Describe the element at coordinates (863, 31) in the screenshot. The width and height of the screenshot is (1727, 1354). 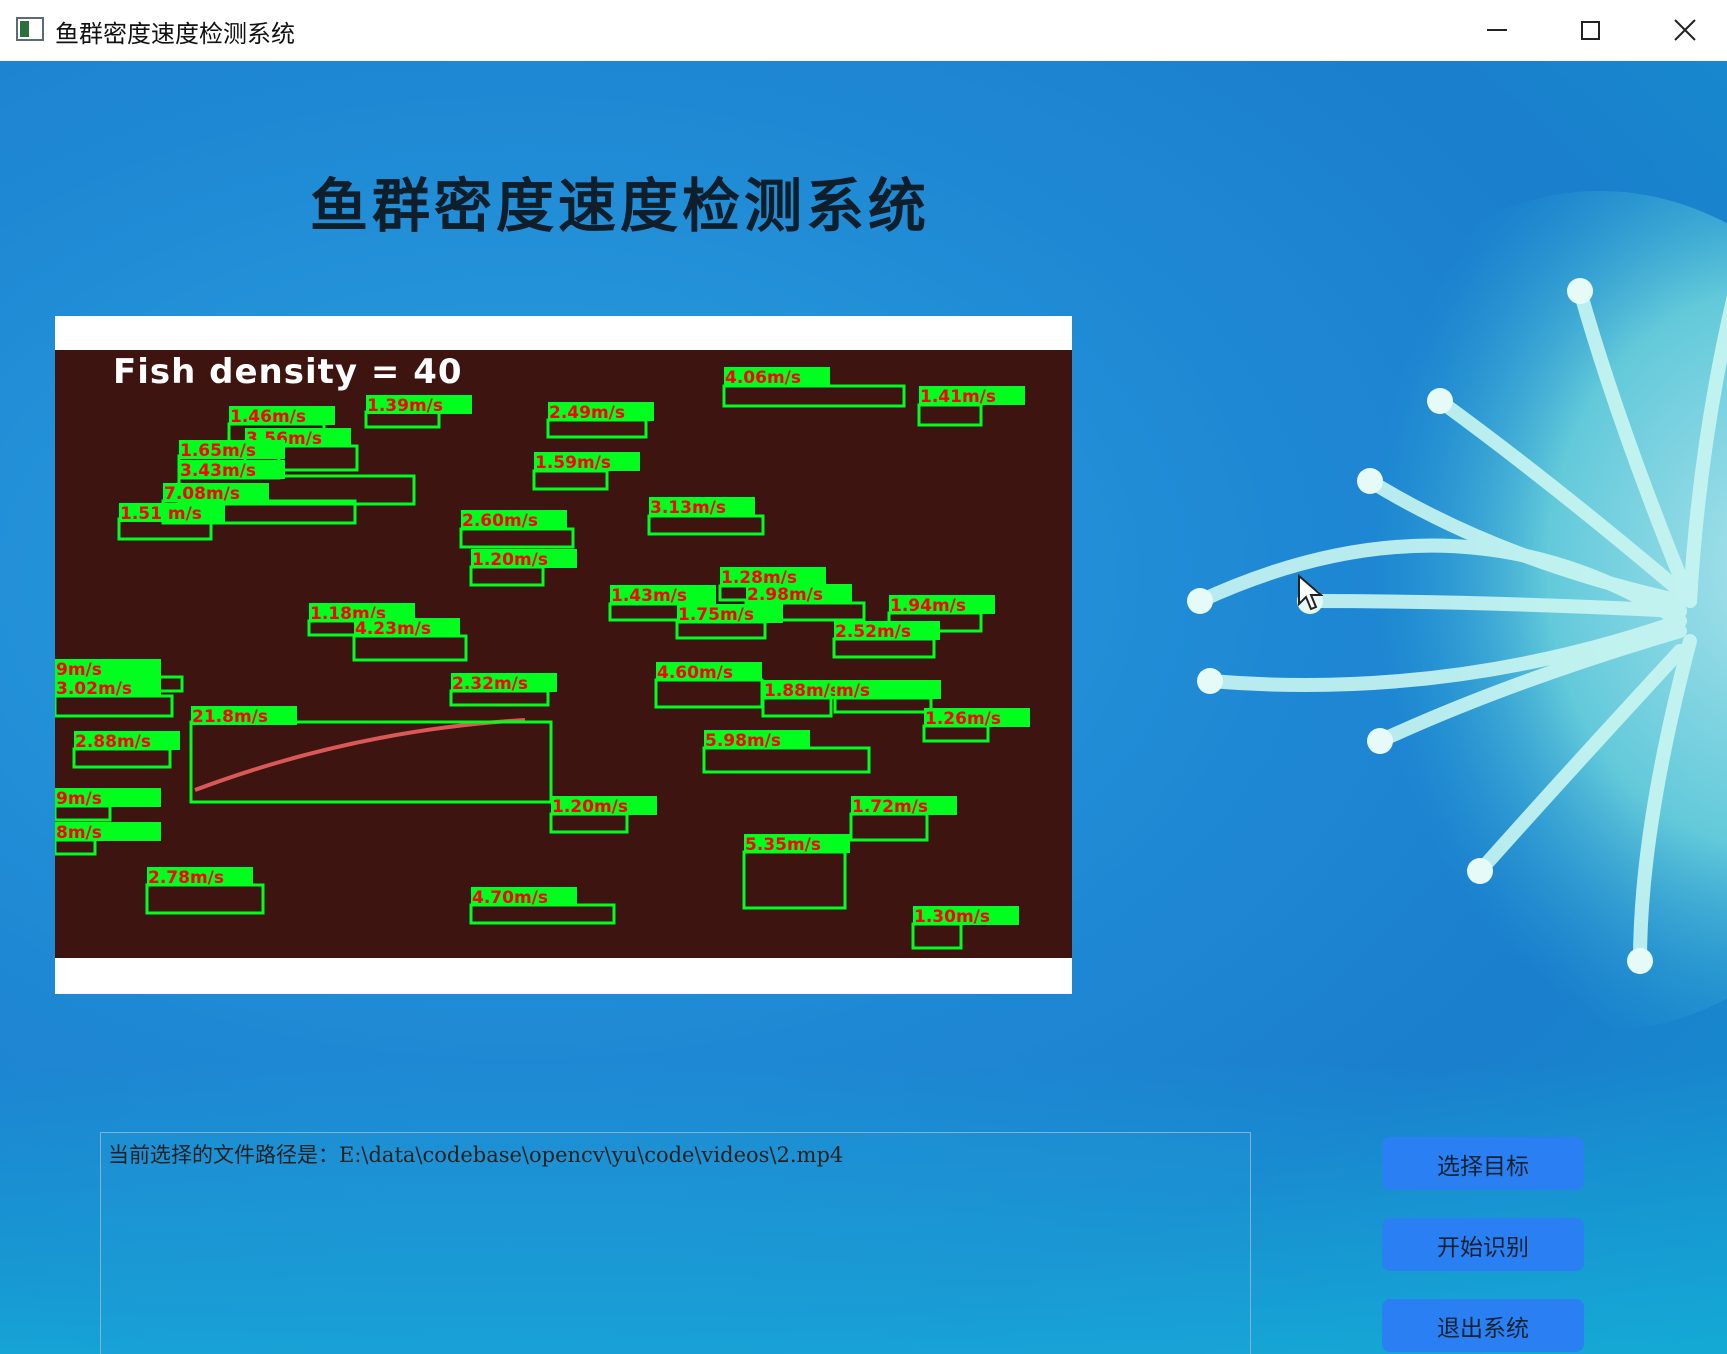
I see `title-bar: 鱼群密度速度检测系统` at that location.